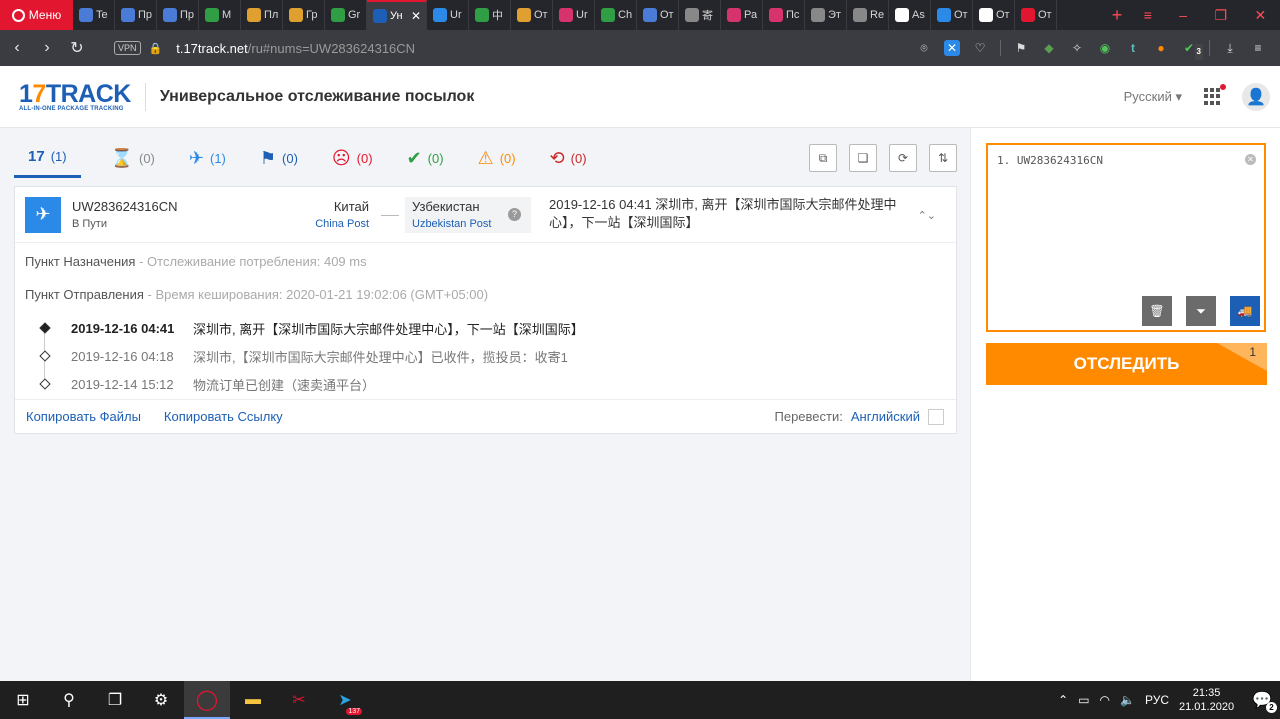 The width and height of the screenshot is (1280, 719). Describe the element at coordinates (734, 15) in the screenshot. I see `tab-favicon-icon` at that location.